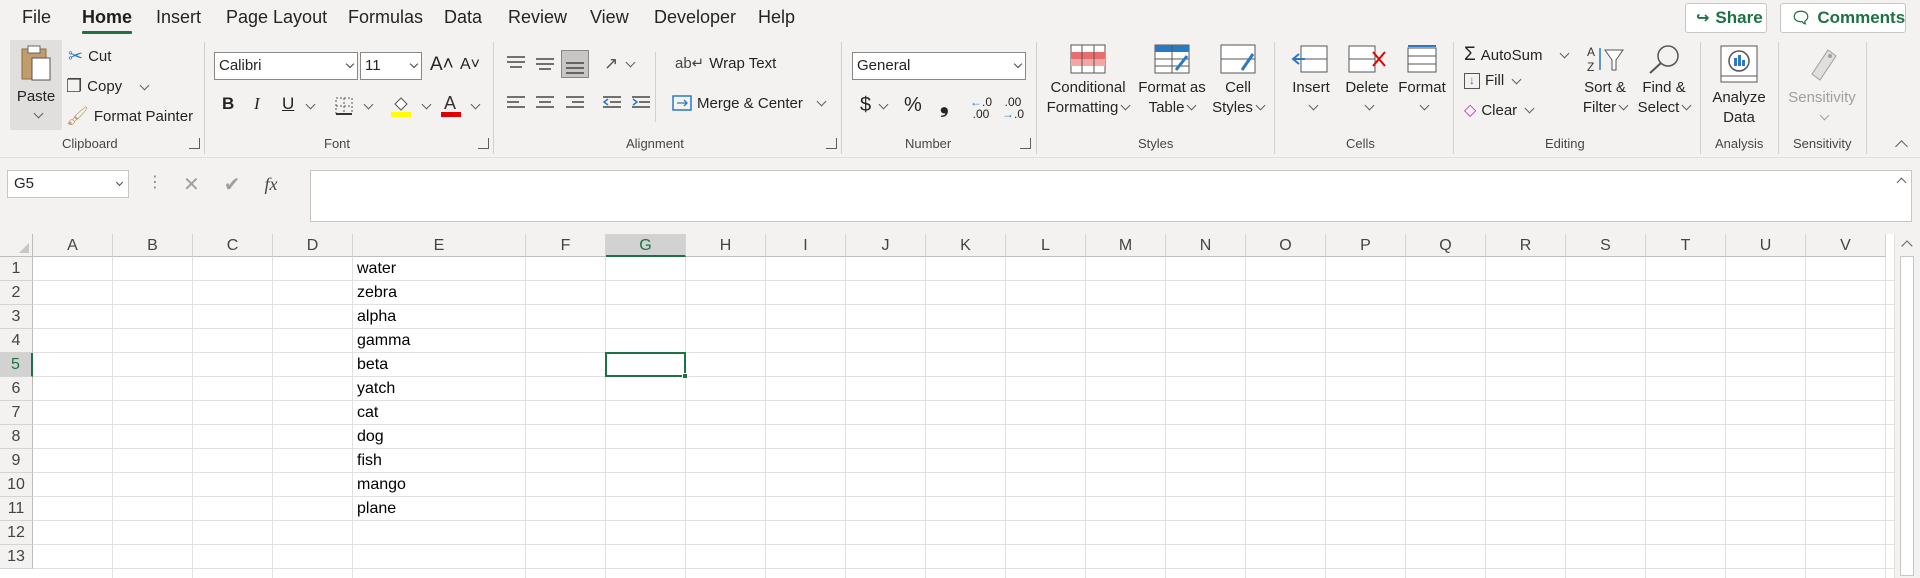 This screenshot has width=1920, height=578. I want to click on decrease-font-size-icon: A˅, so click(470, 65).